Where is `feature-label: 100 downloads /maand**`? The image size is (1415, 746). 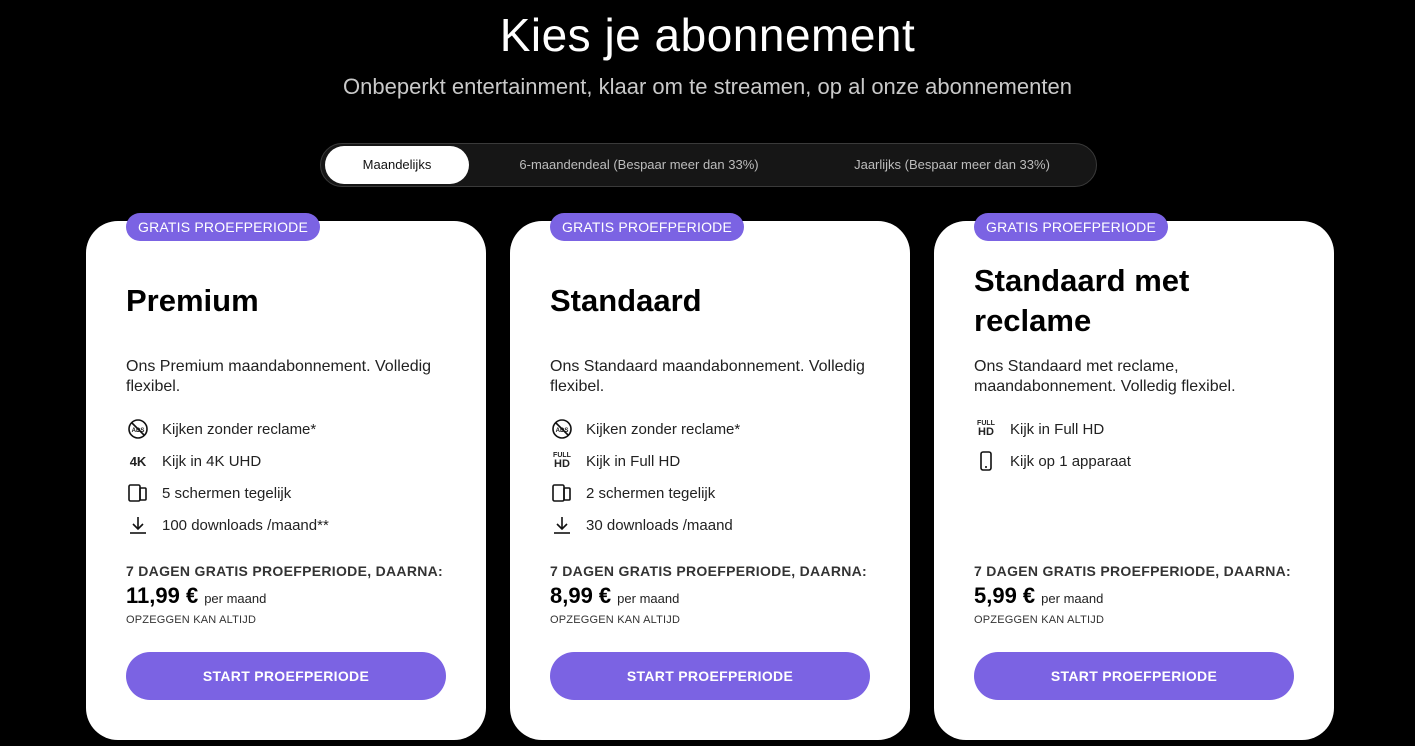
feature-label: 100 downloads /maand** is located at coordinates (245, 525).